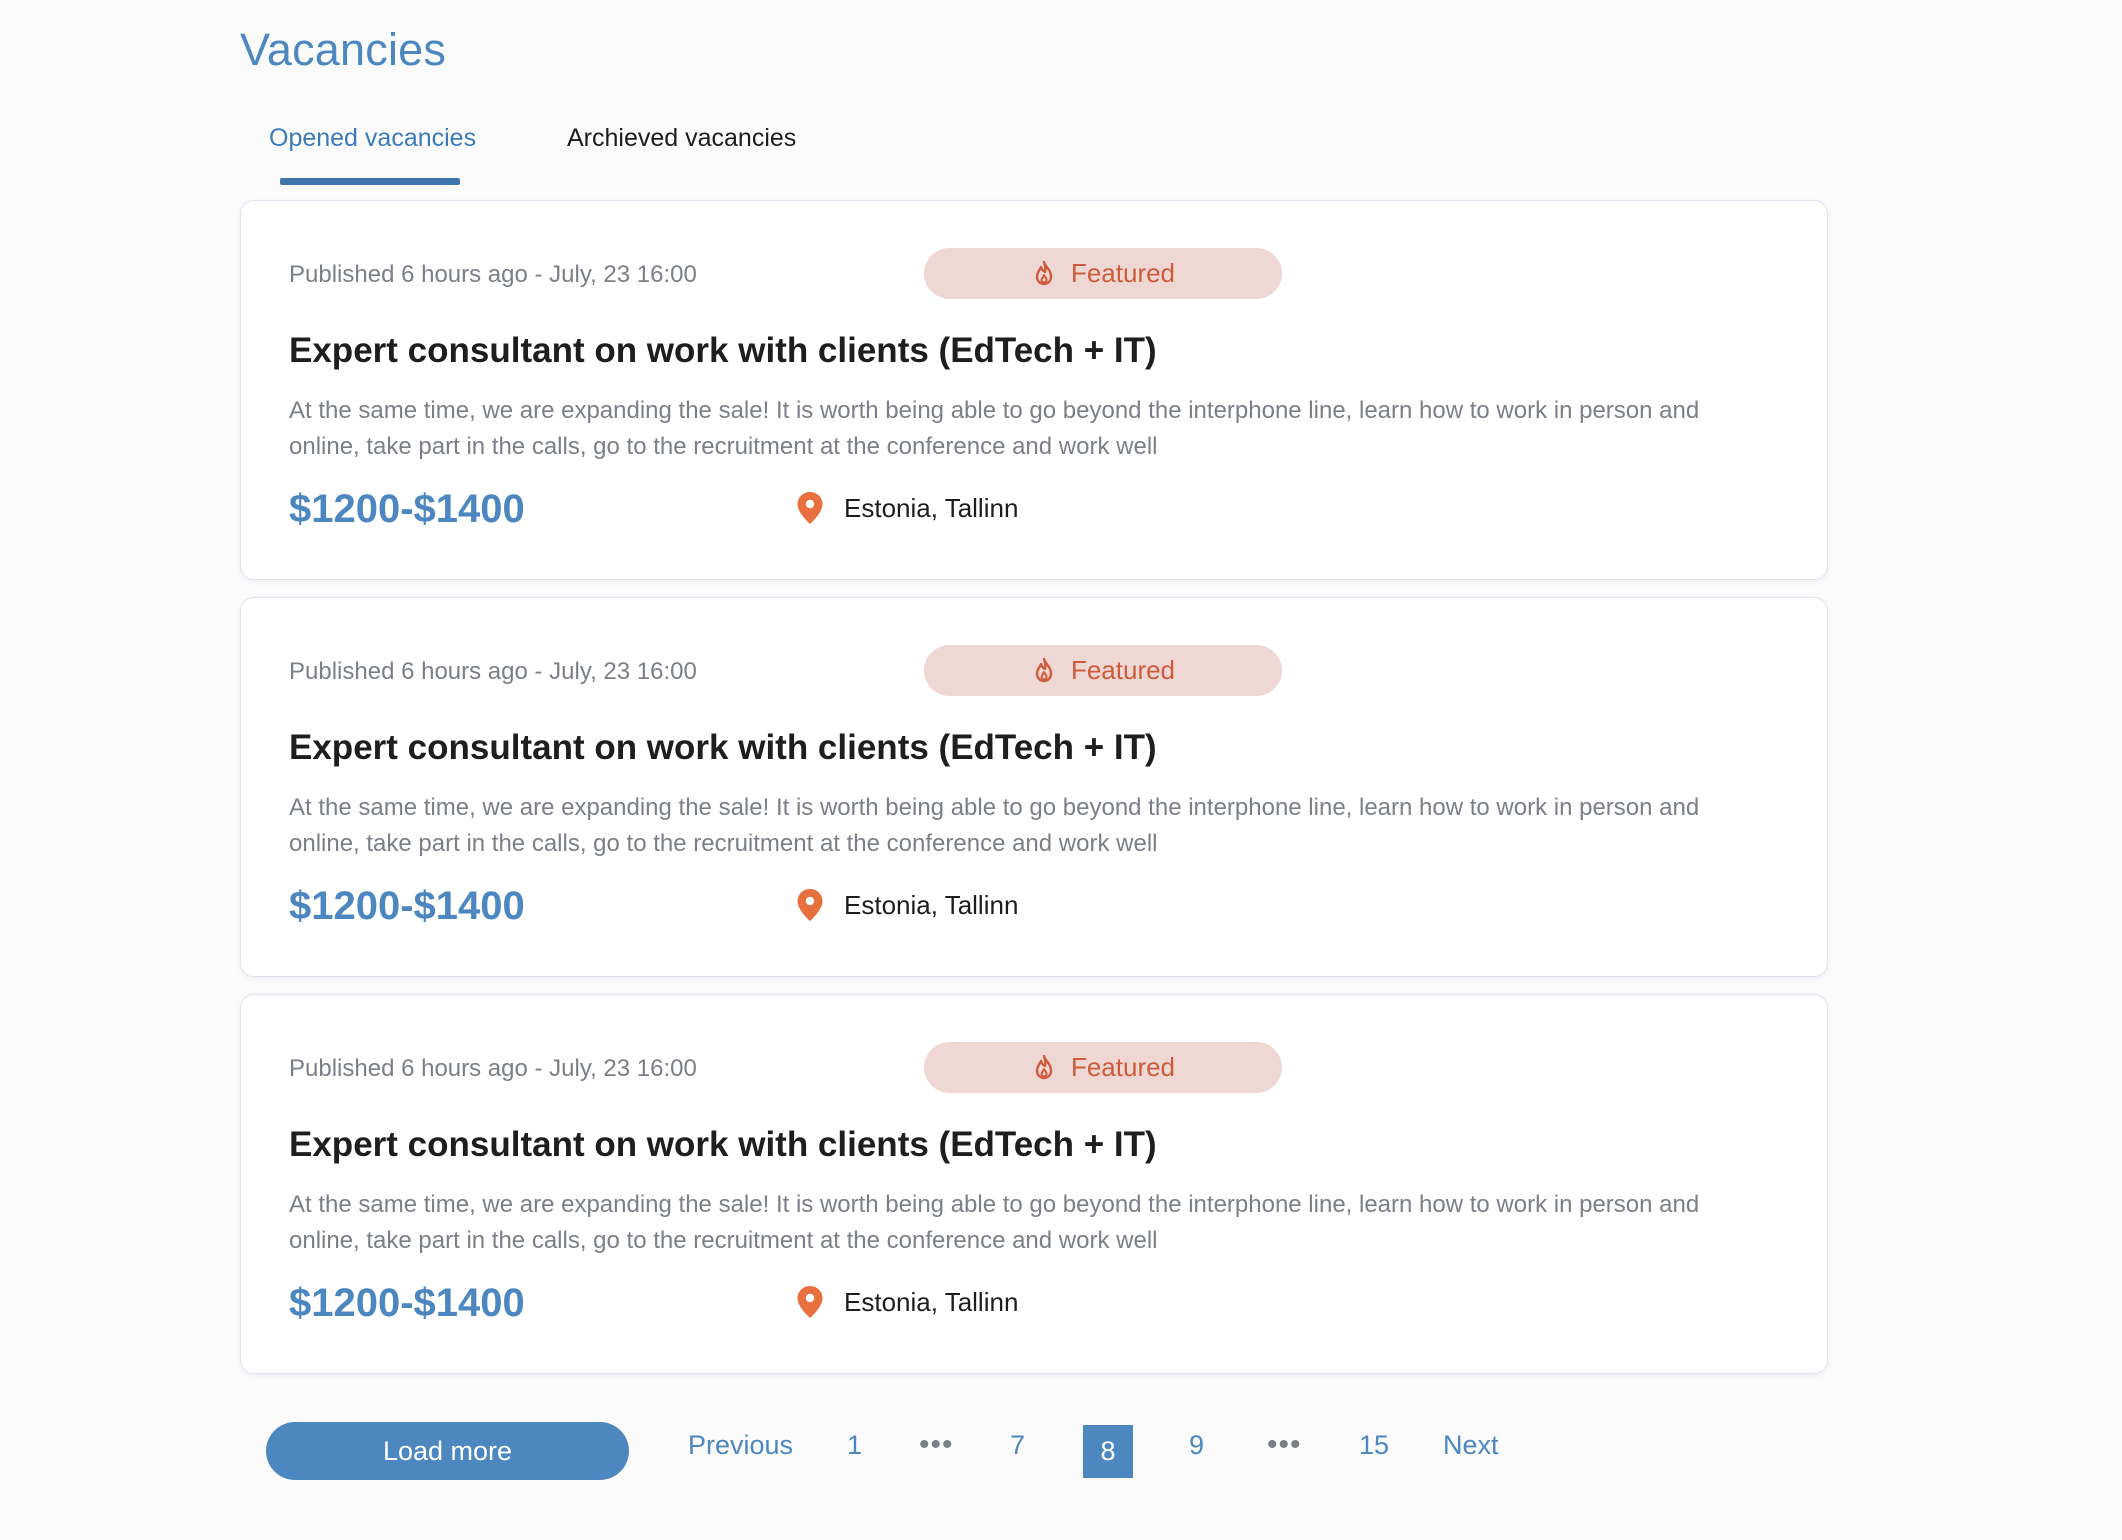  I want to click on tab-bar: Opened vacancies Archieved vacancies, so click(690, 150).